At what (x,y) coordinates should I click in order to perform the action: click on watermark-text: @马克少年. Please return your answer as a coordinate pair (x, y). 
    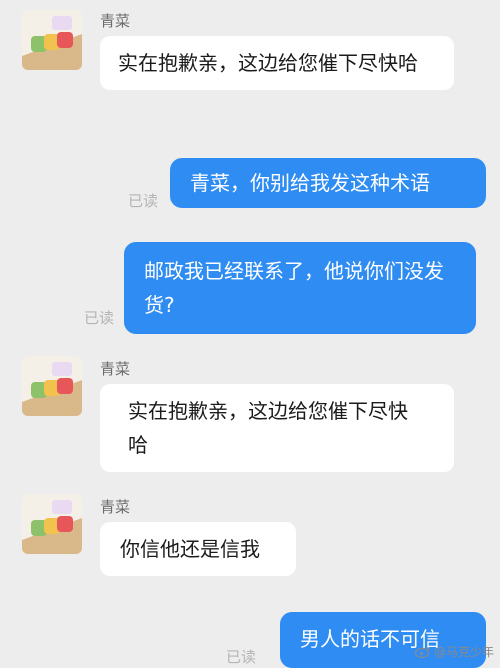
    Looking at the image, I should click on (463, 652).